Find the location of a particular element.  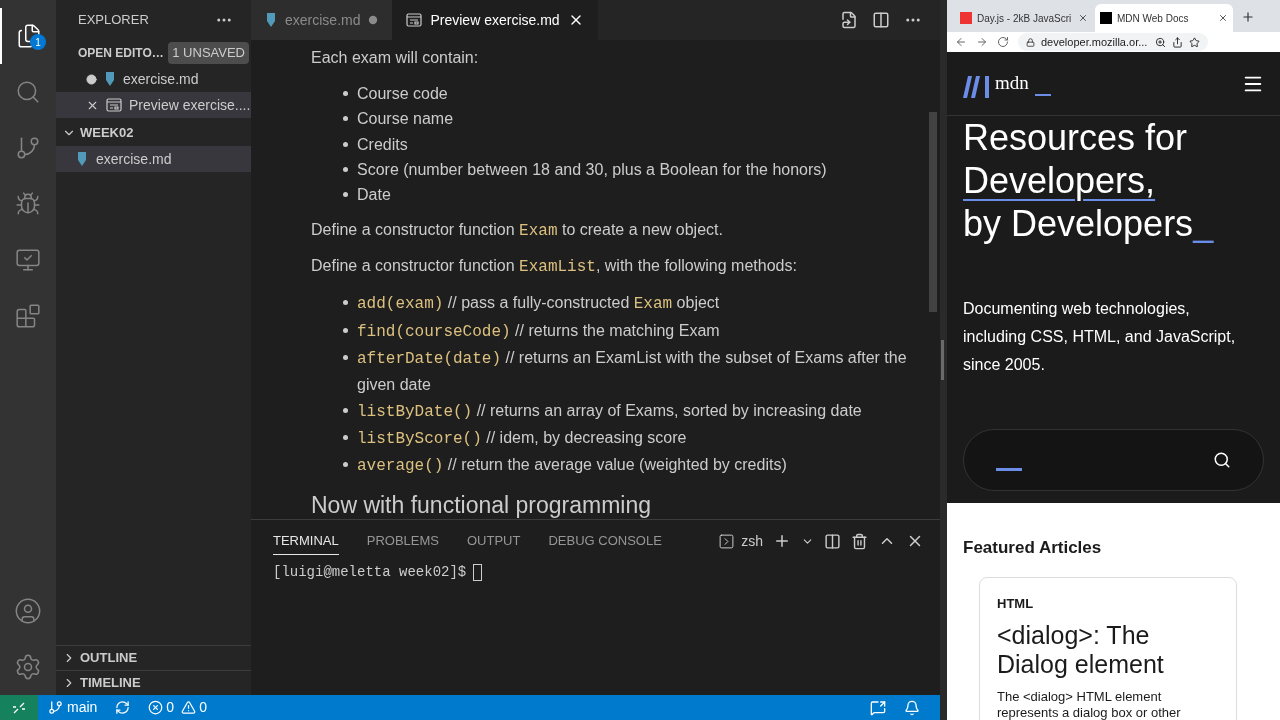

extensions-icon is located at coordinates (28, 316).